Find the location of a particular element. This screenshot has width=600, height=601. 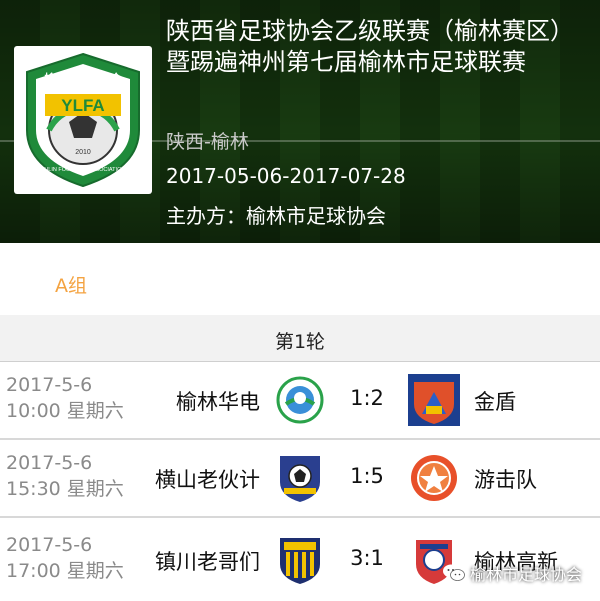

match-time: 17:00 星期六 is located at coordinates (65, 571).